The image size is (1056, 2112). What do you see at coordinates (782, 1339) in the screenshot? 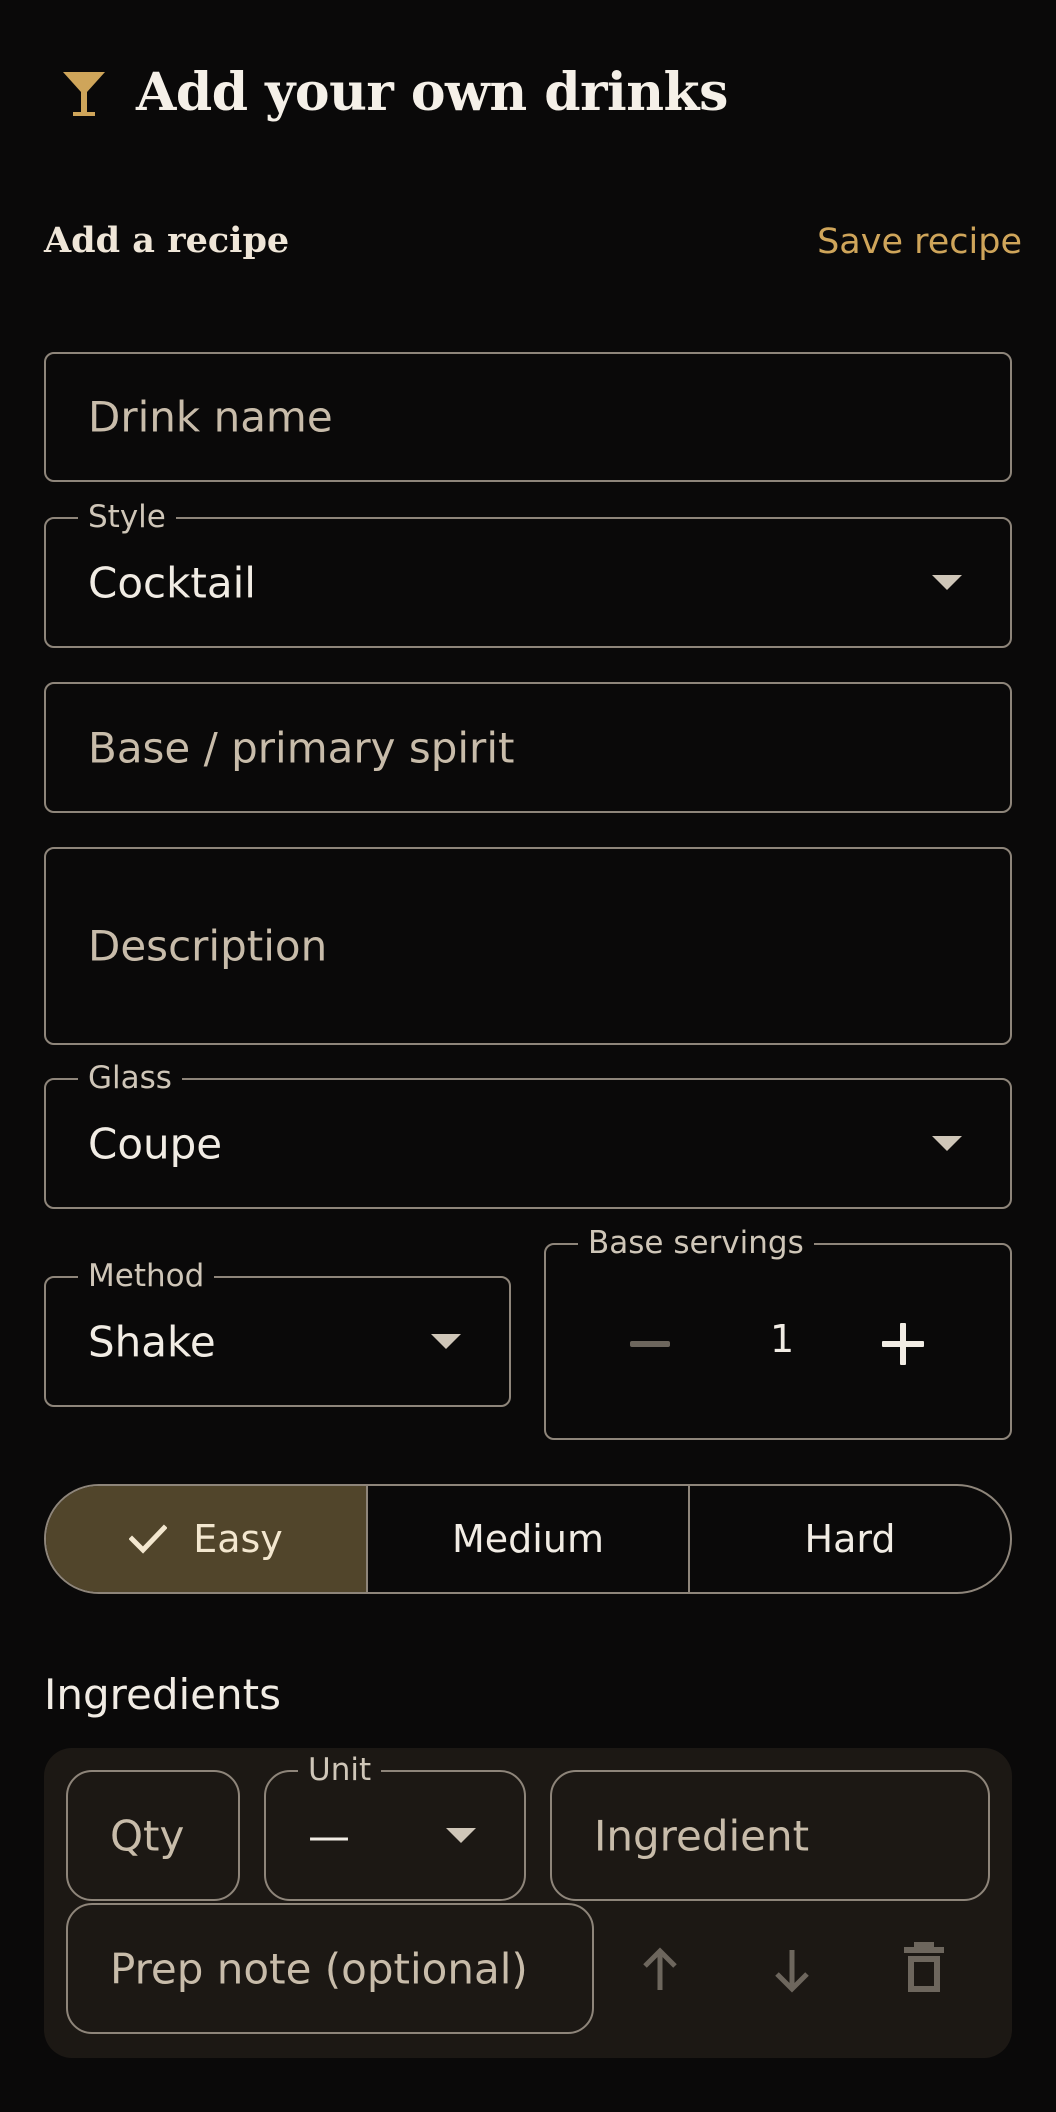
I see `servings-value: 1` at bounding box center [782, 1339].